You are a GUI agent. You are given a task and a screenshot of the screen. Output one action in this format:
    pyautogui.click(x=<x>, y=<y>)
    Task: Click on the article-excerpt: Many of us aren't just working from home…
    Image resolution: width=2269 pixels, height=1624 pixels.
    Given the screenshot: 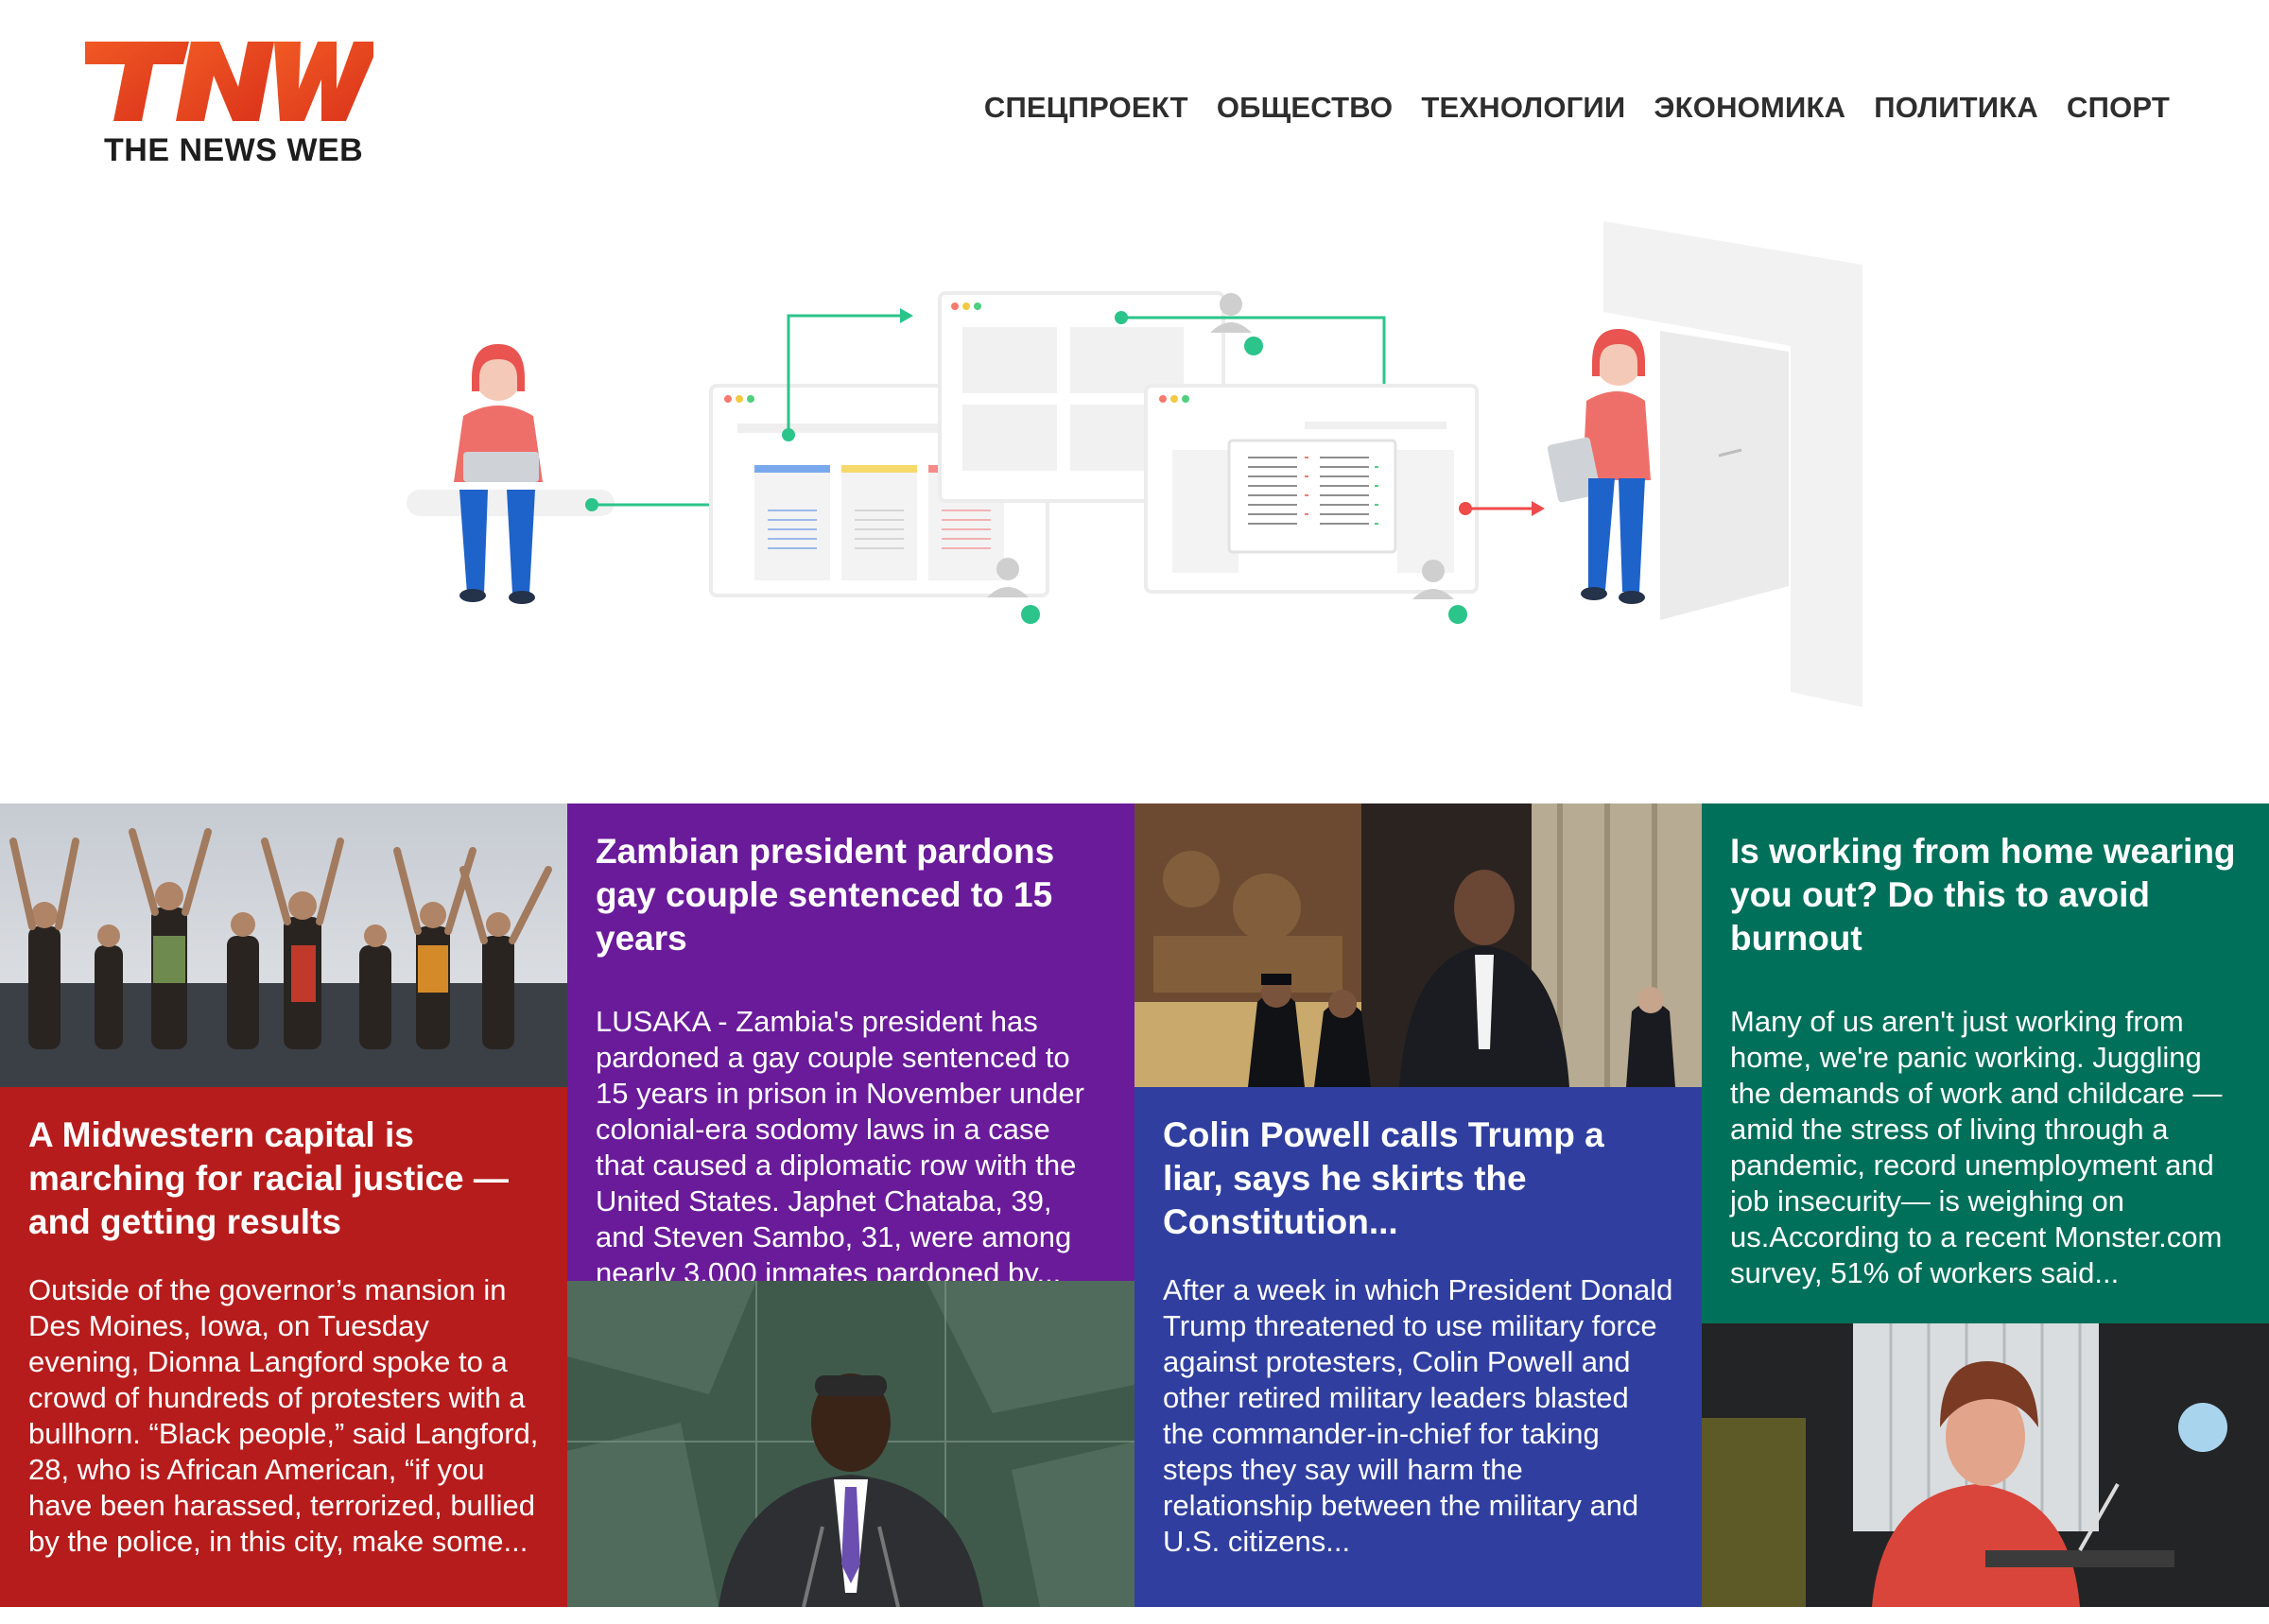 What is the action you would take?
    pyautogui.click(x=1977, y=1147)
    